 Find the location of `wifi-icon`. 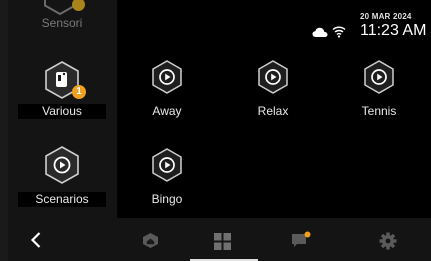

wifi-icon is located at coordinates (339, 32).